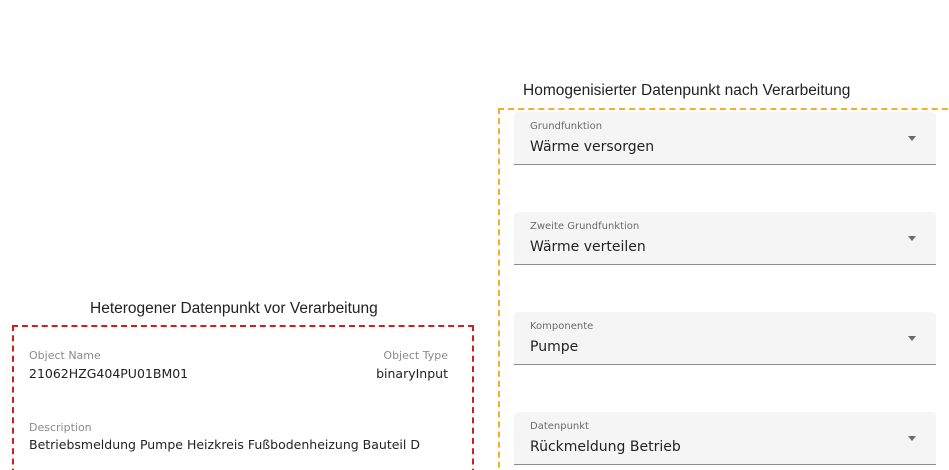 The image size is (949, 470). What do you see at coordinates (605, 447) in the screenshot?
I see `datenpunkt-value: Rückmeldung Betrieb` at bounding box center [605, 447].